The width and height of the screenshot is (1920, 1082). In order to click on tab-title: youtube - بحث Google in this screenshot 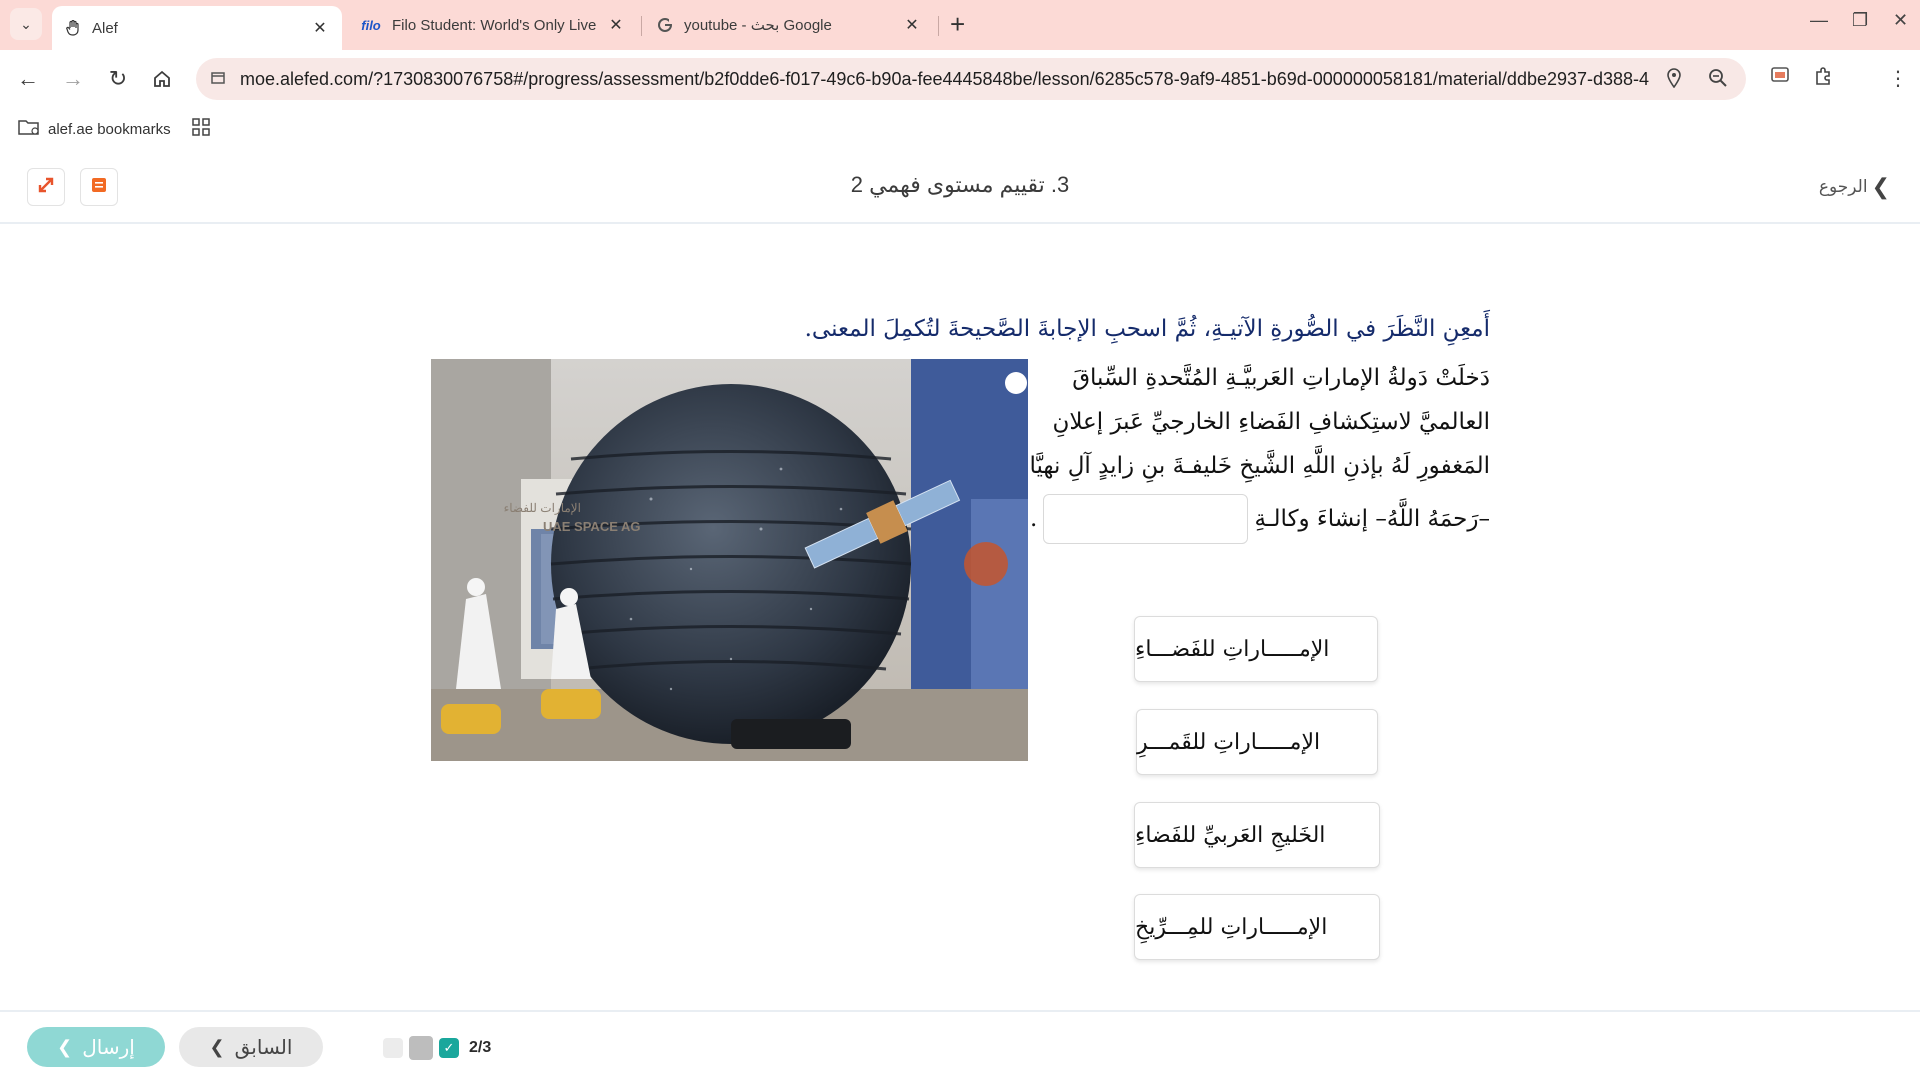, I will do `click(758, 25)`.